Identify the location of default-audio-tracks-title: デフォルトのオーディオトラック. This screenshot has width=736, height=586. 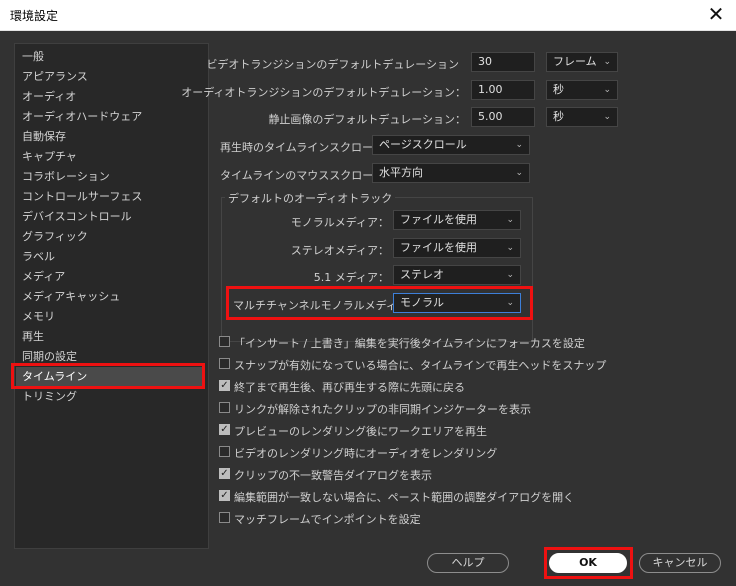
(310, 198).